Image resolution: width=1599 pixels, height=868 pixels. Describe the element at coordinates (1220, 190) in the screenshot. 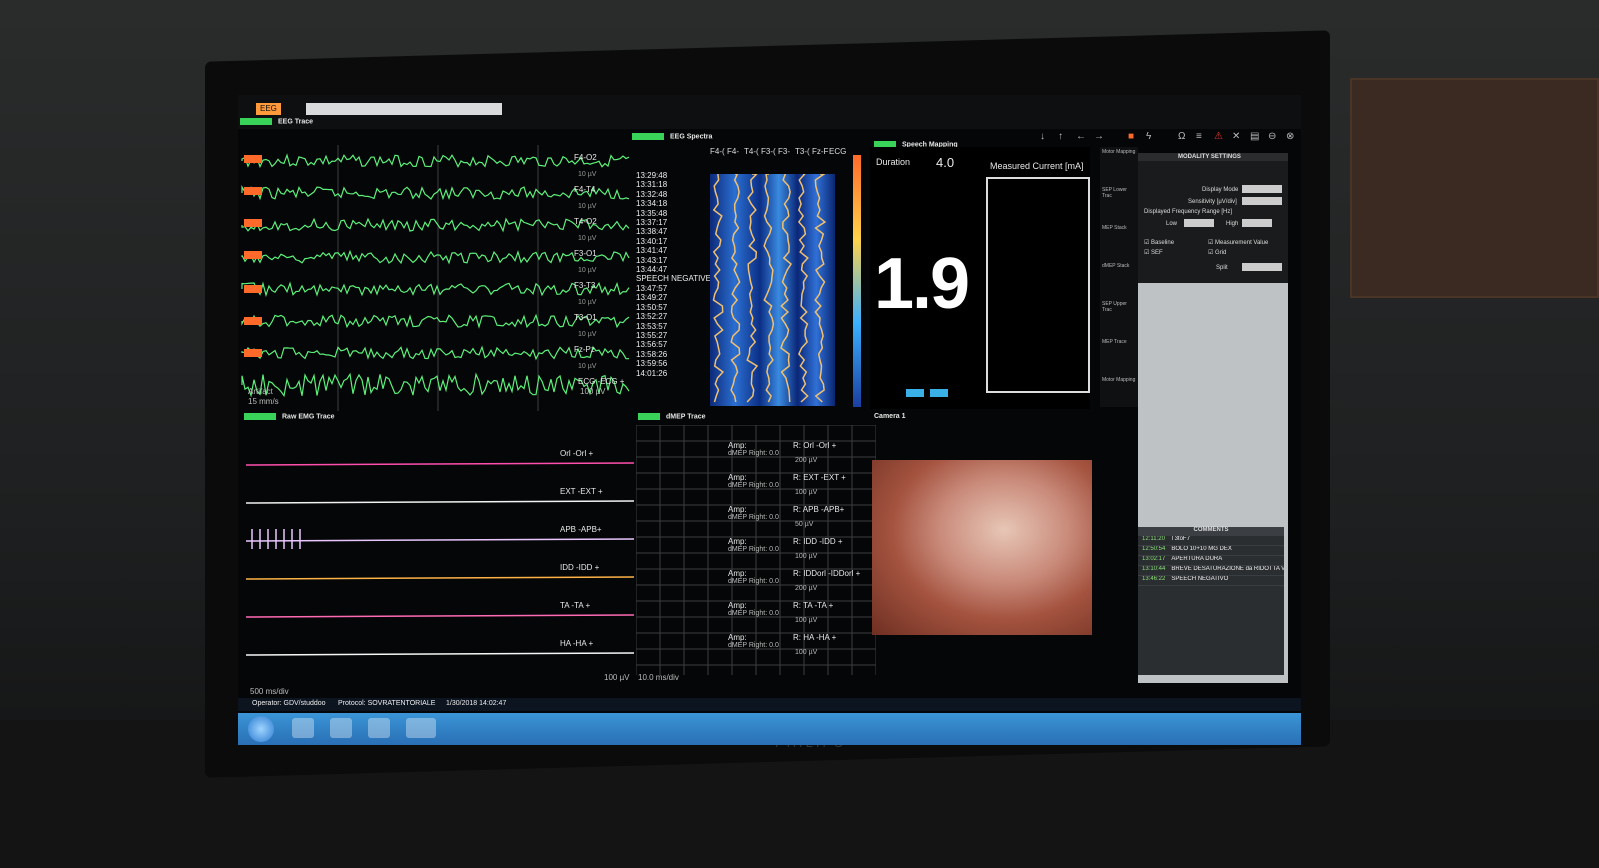

I see `display-mode-label: Display Mode` at that location.